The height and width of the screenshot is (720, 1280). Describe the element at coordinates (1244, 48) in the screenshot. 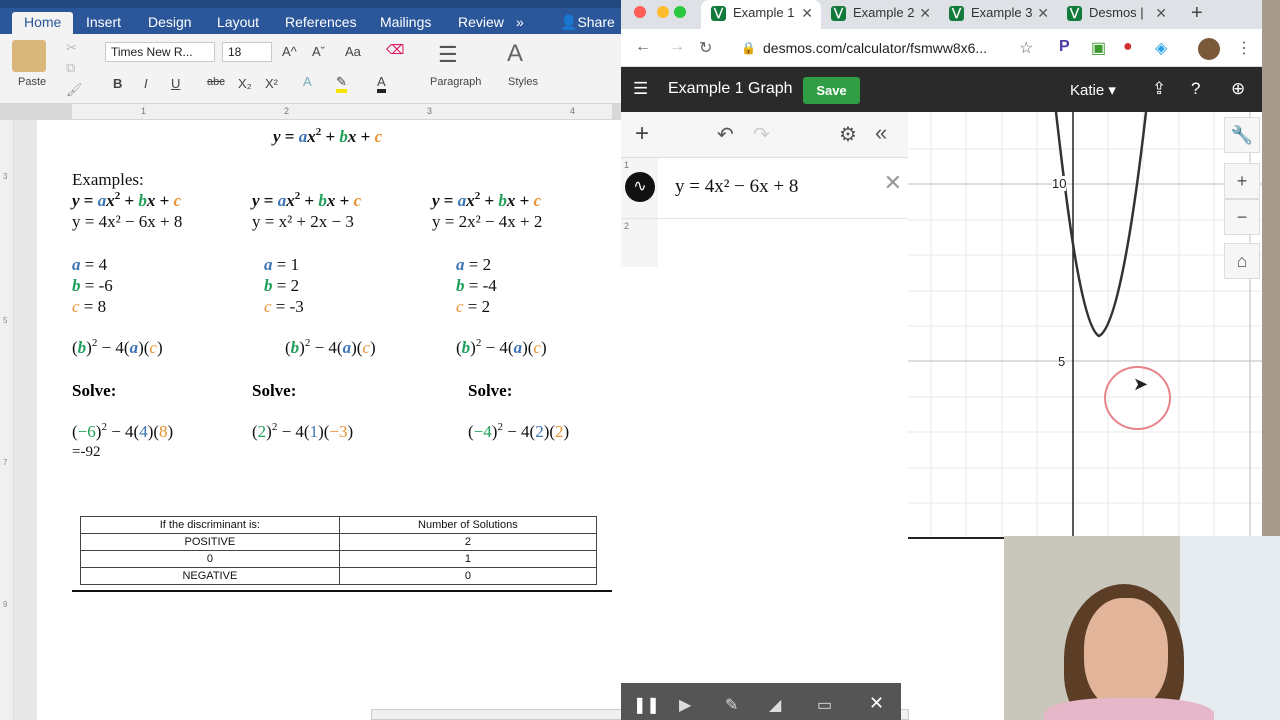

I see `browser-menu-icon: ⋮` at that location.